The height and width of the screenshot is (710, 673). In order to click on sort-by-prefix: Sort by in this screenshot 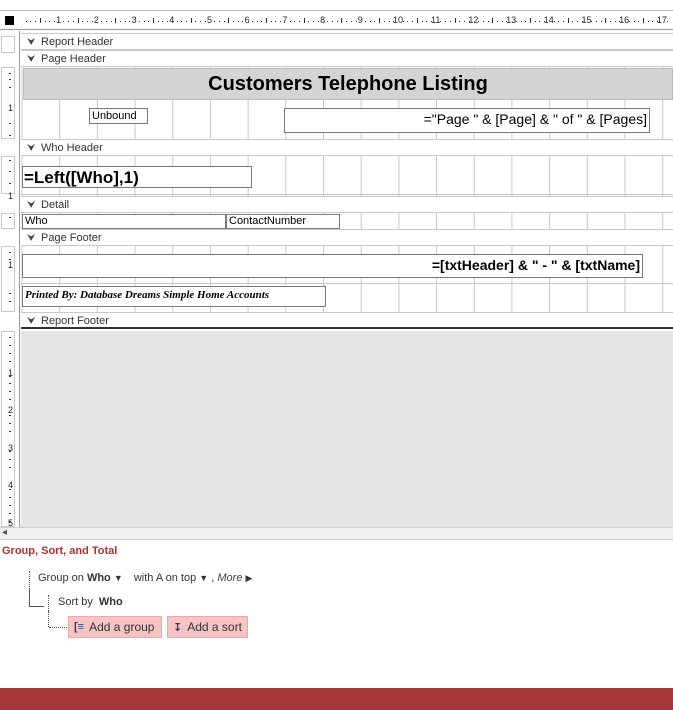, I will do `click(75, 602)`.